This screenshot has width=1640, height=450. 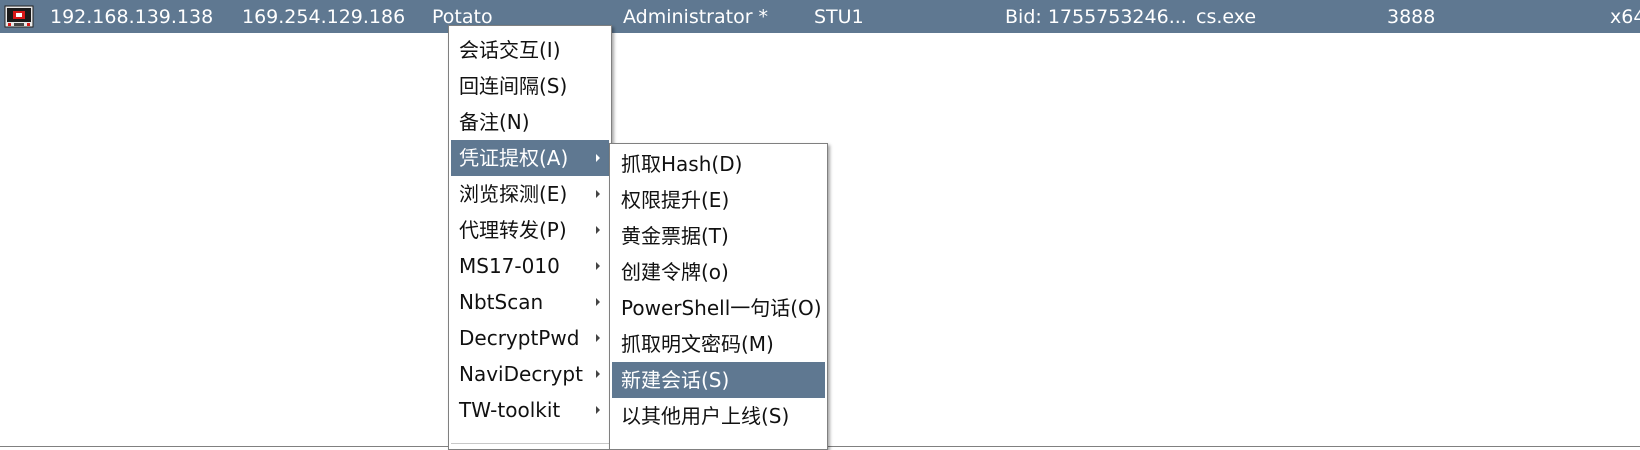 I want to click on menu-item-explore: 浏览探测(E), so click(x=530, y=194).